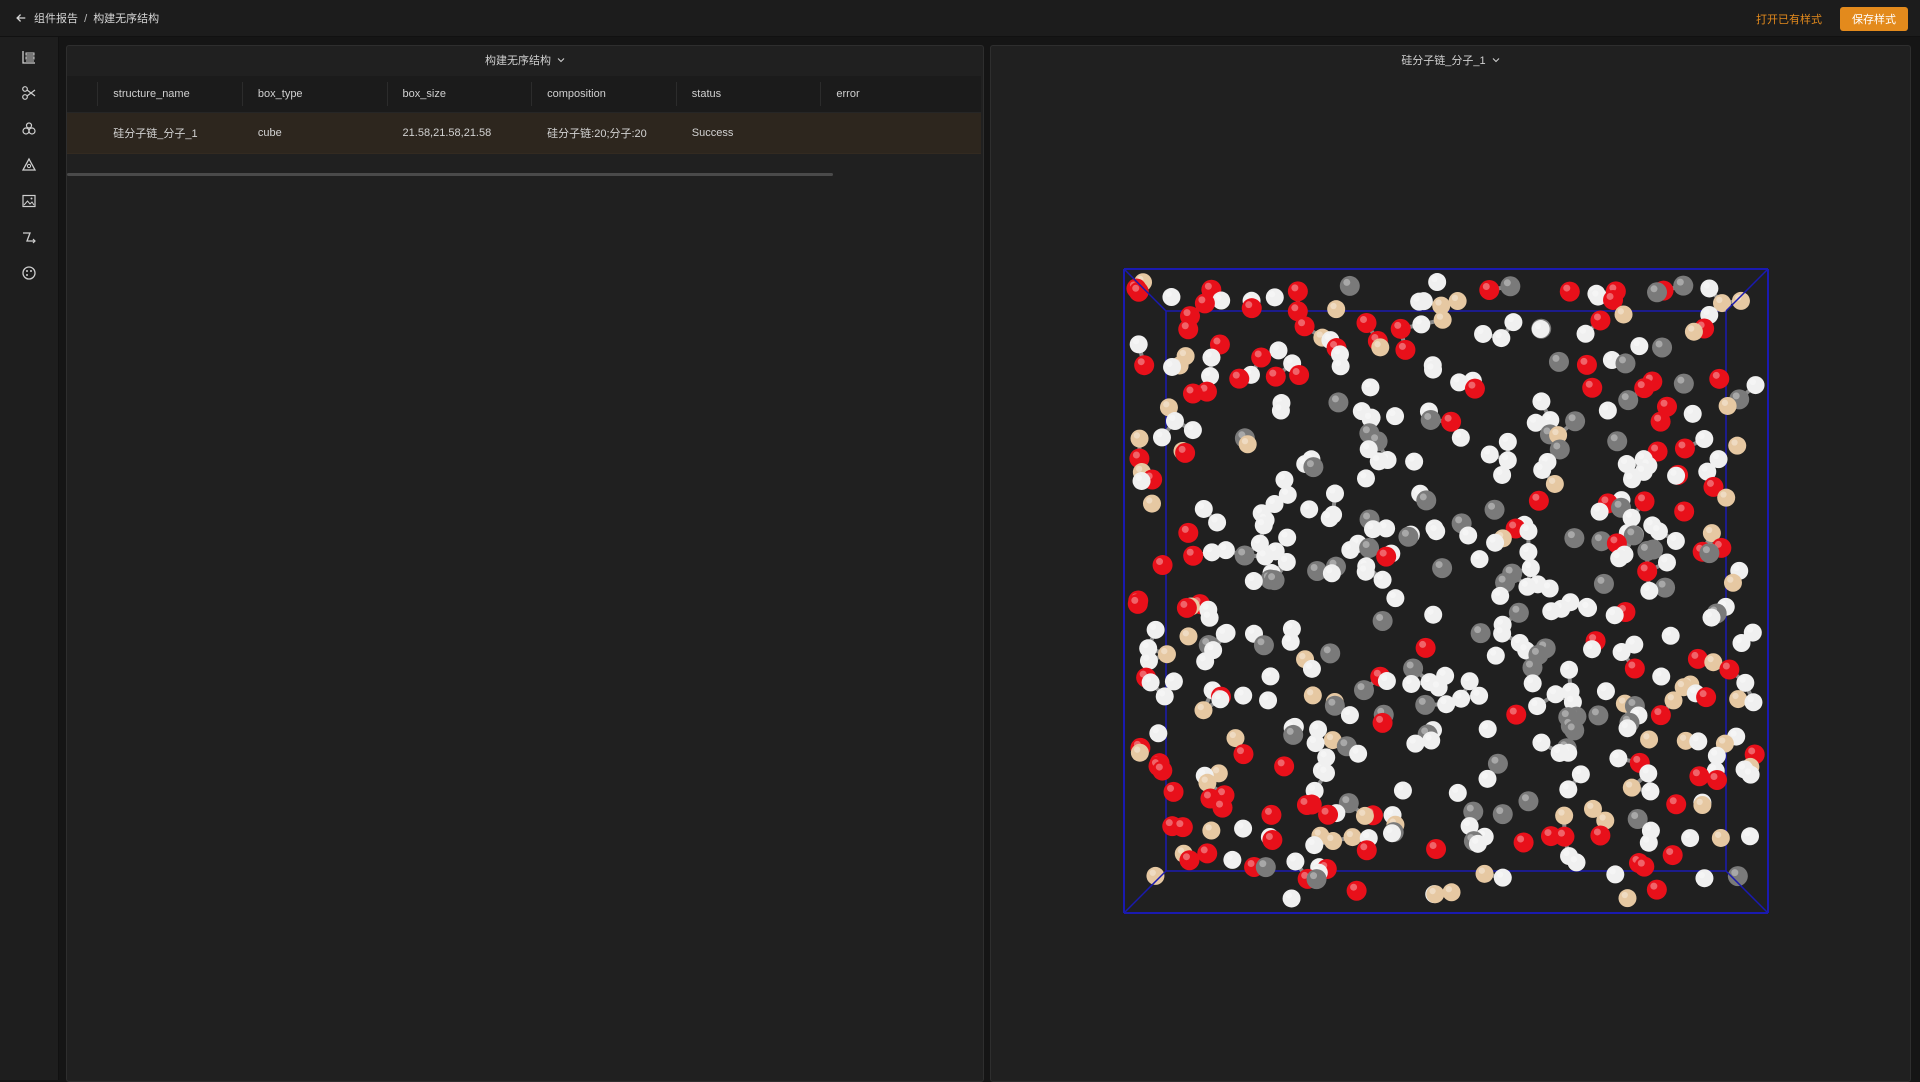 This screenshot has height=1082, width=1920. What do you see at coordinates (525, 60) in the screenshot?
I see `table-panel-selector: 构建无序结构` at bounding box center [525, 60].